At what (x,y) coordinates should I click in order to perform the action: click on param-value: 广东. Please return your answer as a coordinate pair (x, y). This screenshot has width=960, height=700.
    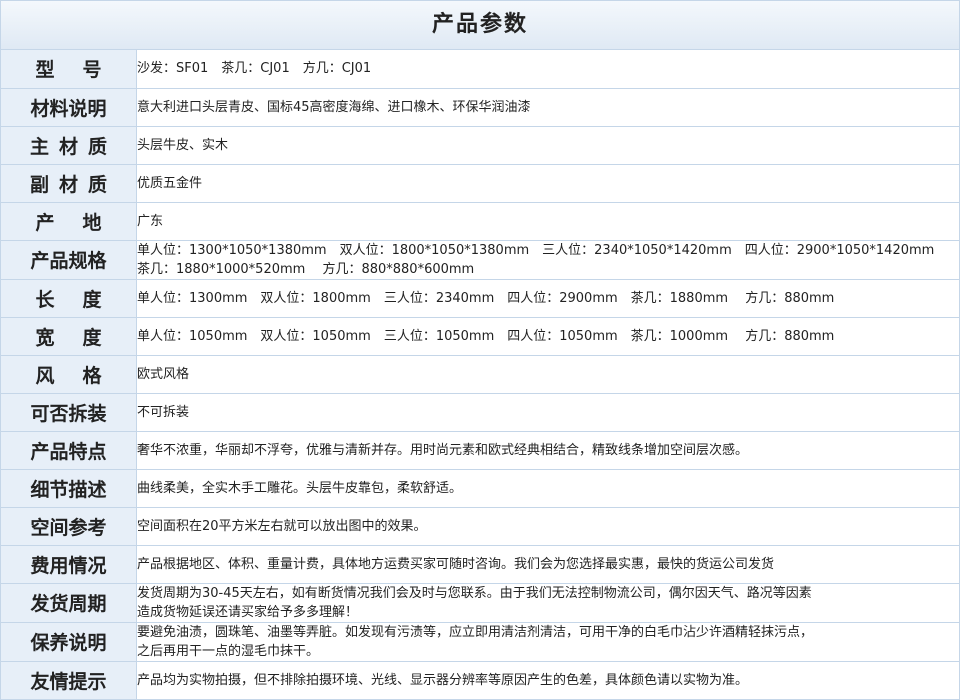
    Looking at the image, I should click on (547, 221).